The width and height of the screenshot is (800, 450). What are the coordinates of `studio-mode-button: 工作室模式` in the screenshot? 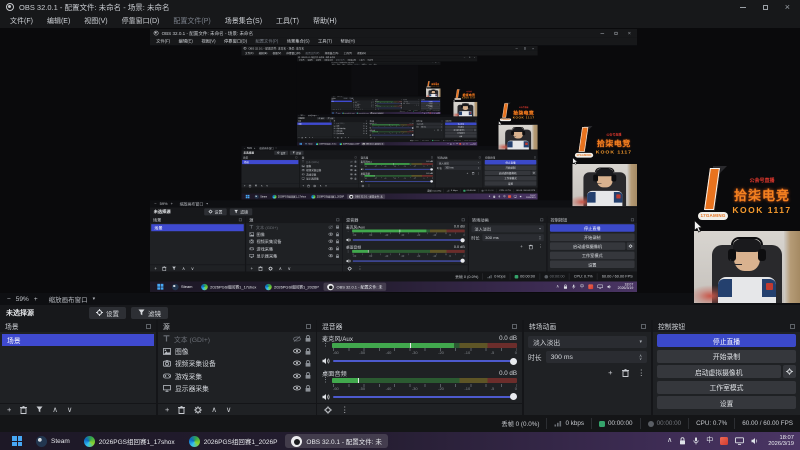 It's located at (726, 387).